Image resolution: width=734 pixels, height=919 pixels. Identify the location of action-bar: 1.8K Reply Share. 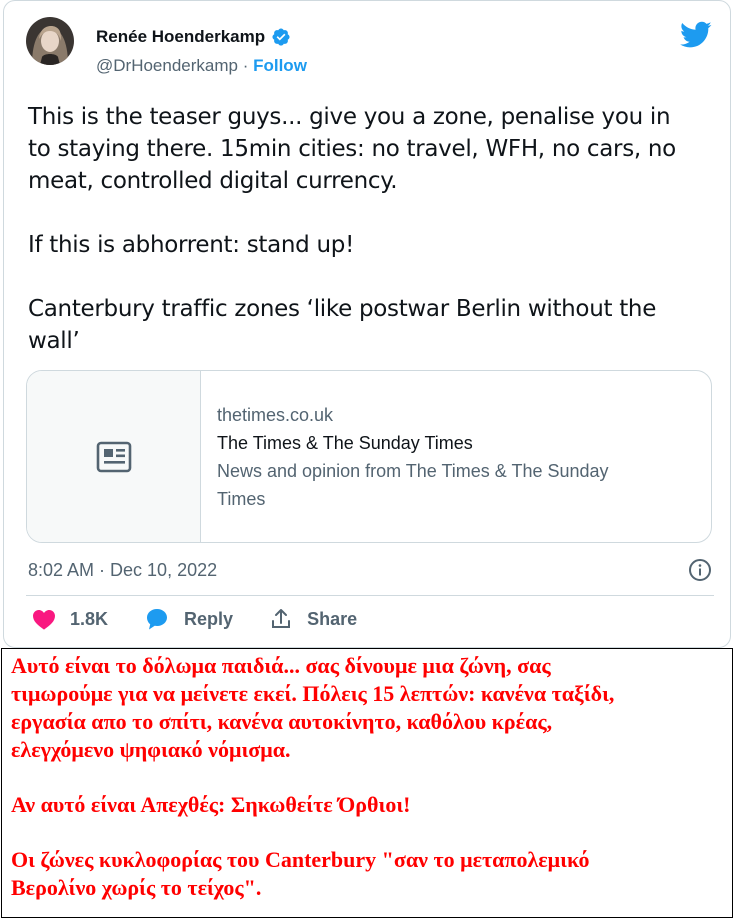
(212, 619).